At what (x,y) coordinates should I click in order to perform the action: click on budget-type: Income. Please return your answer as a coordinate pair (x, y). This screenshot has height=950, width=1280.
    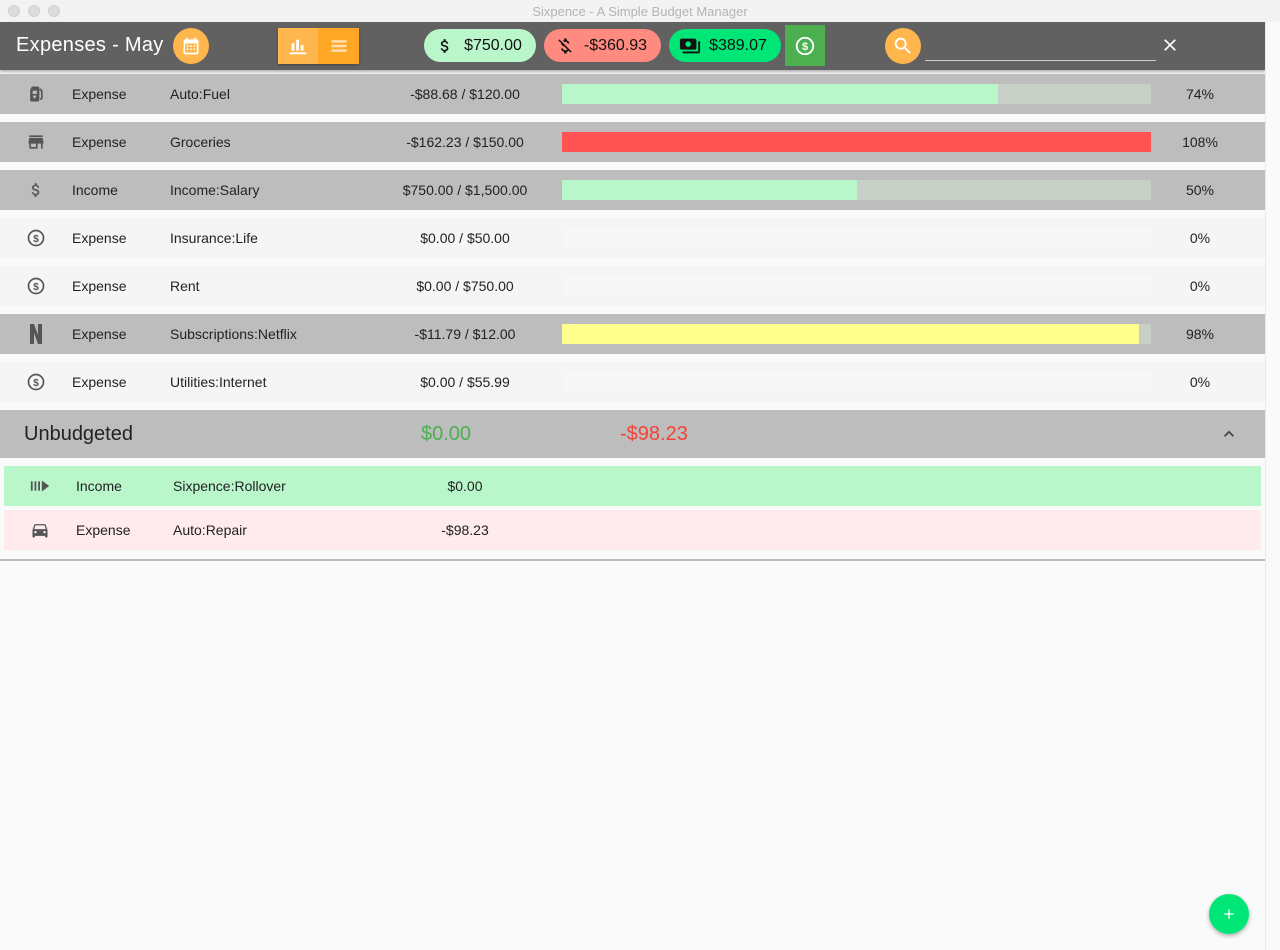
    Looking at the image, I should click on (95, 190).